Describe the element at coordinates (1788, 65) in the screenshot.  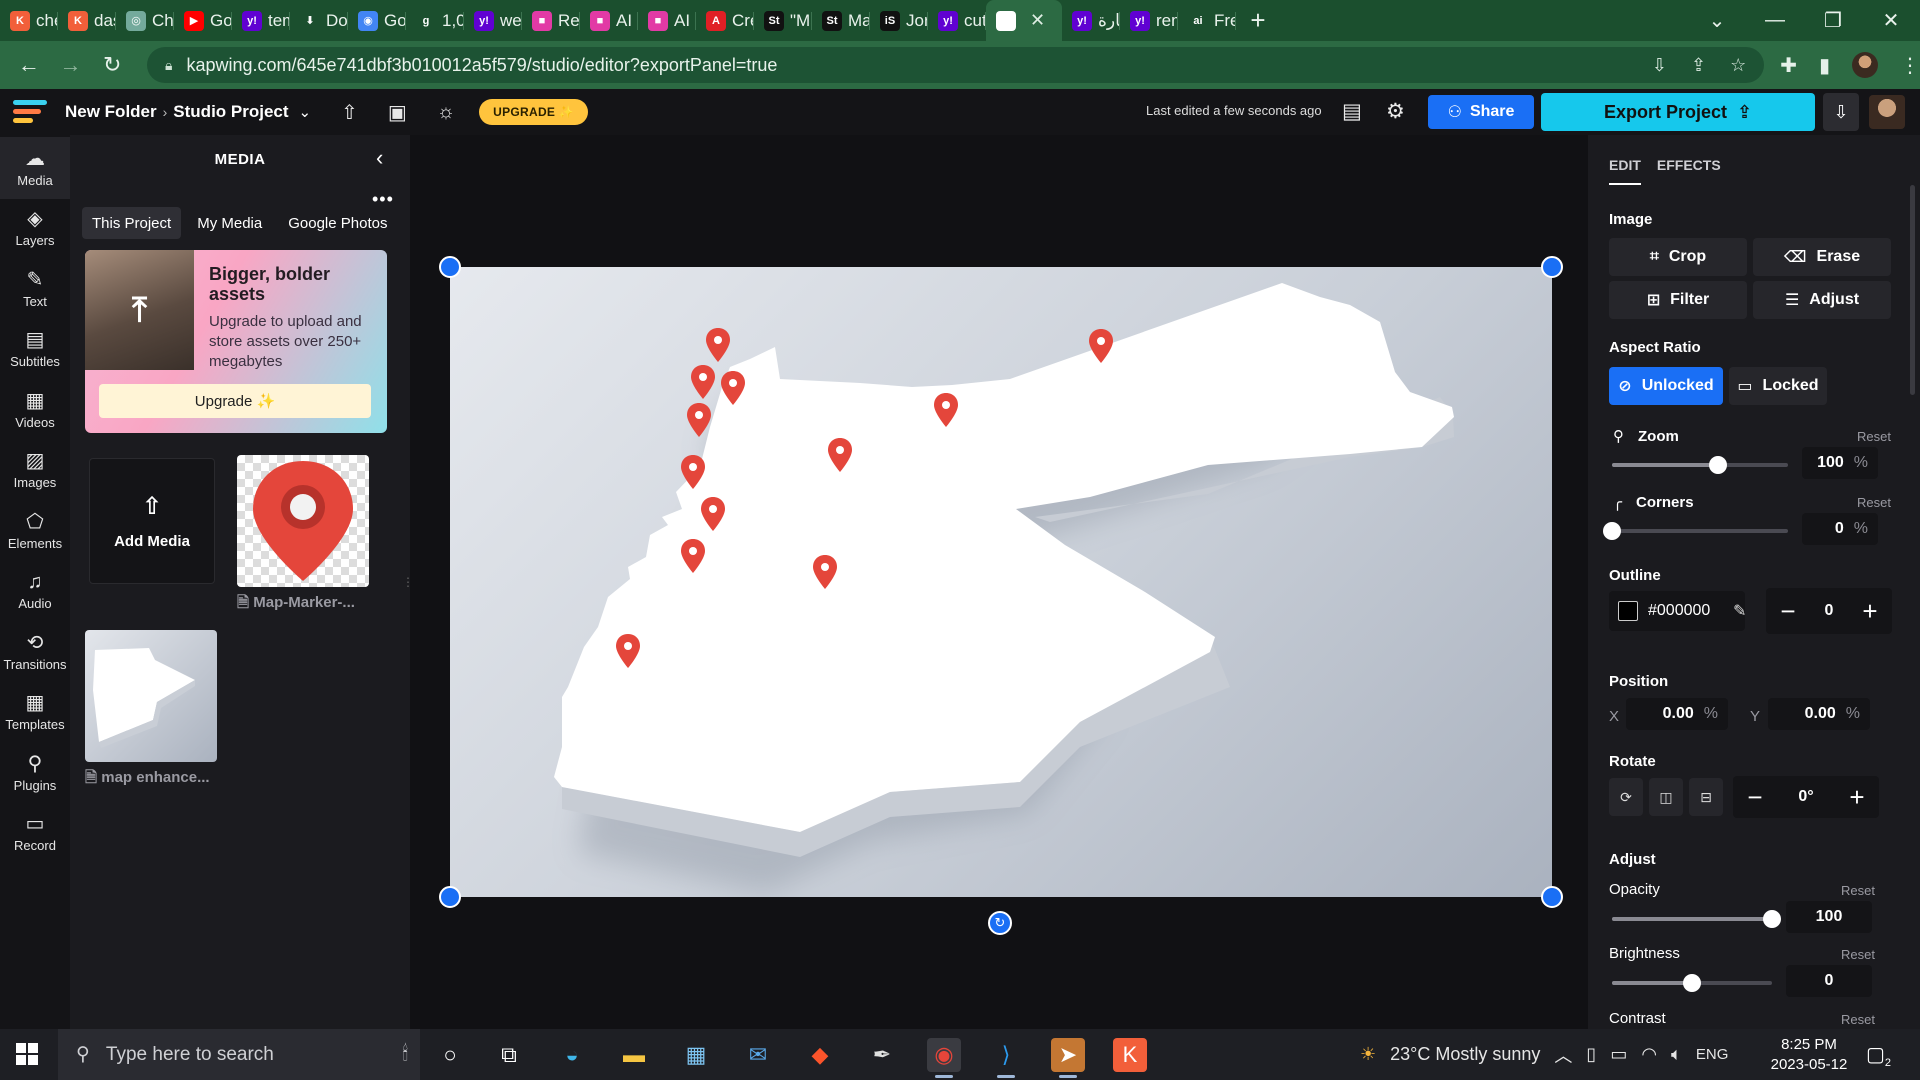
I see `extensions-puzzle-icon: ✚` at that location.